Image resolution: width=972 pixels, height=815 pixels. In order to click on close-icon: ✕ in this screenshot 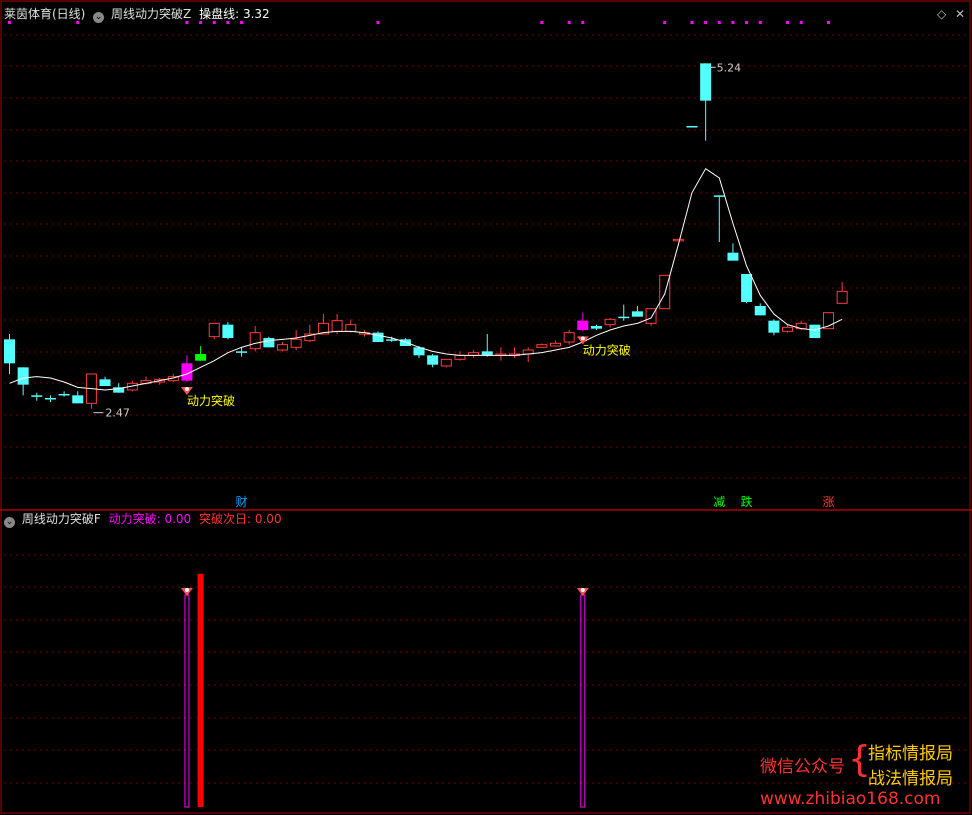, I will do `click(960, 14)`.